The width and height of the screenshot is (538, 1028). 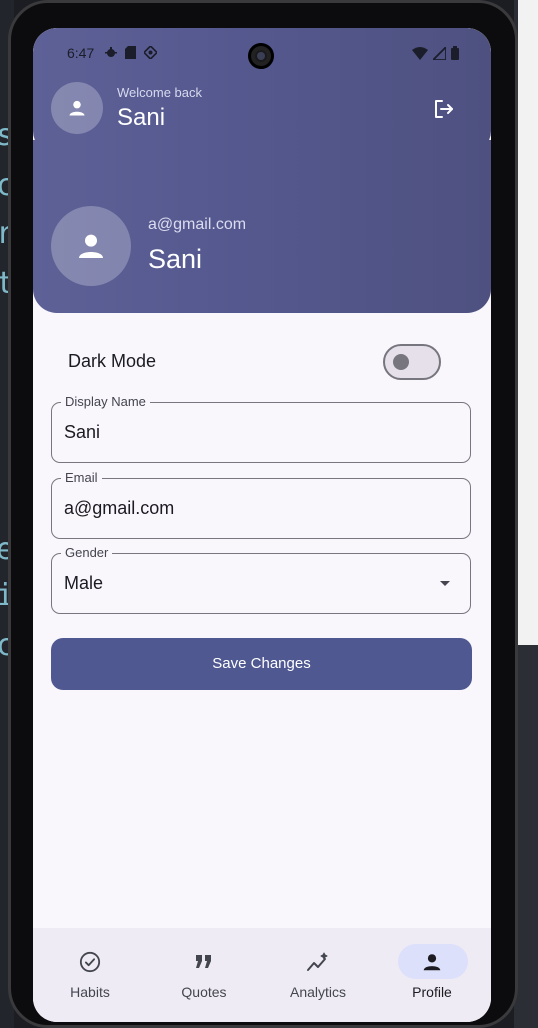 I want to click on display-name-field: Display Name Sani, so click(x=261, y=428).